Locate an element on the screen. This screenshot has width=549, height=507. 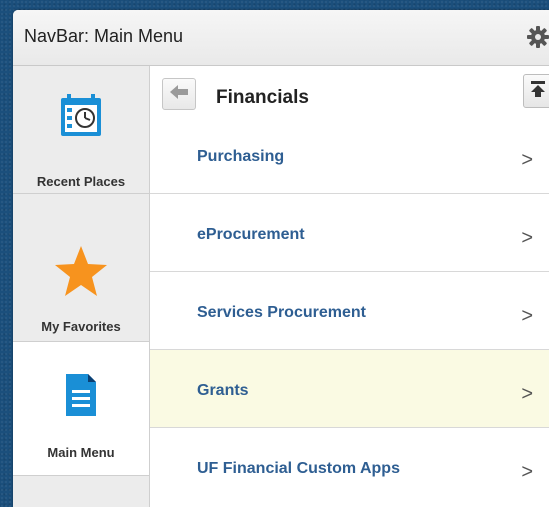
menu-item-label: Services Procurement is located at coordinates (281, 312).